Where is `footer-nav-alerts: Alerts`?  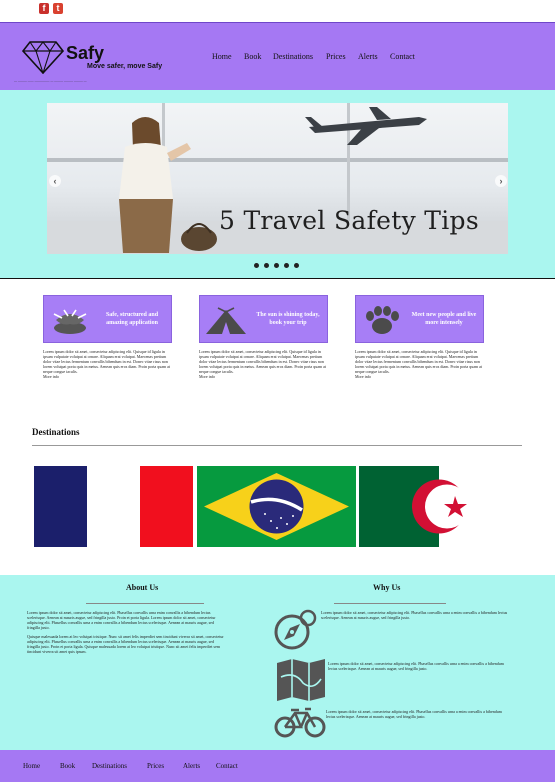 footer-nav-alerts: Alerts is located at coordinates (191, 766).